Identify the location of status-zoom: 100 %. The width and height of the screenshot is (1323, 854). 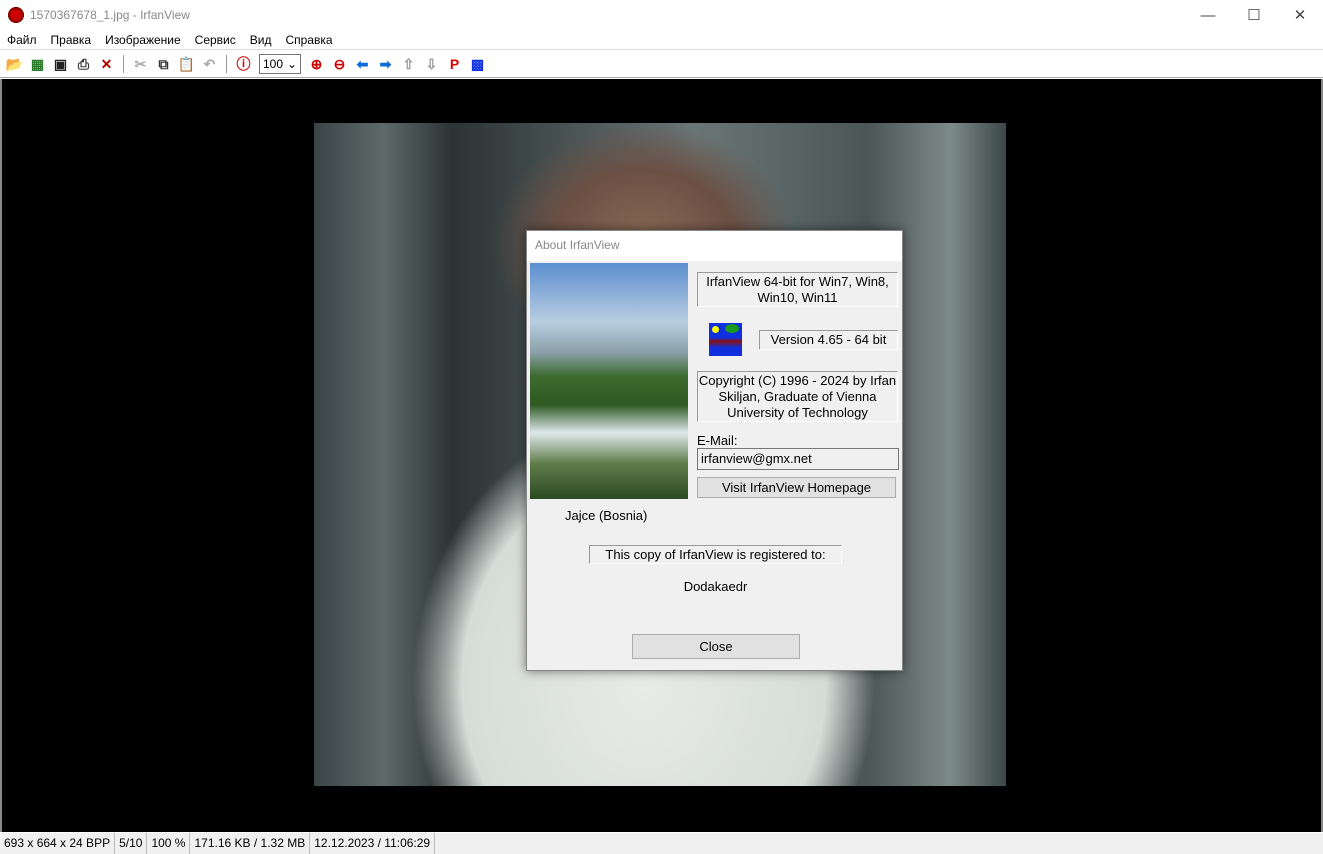
(169, 843).